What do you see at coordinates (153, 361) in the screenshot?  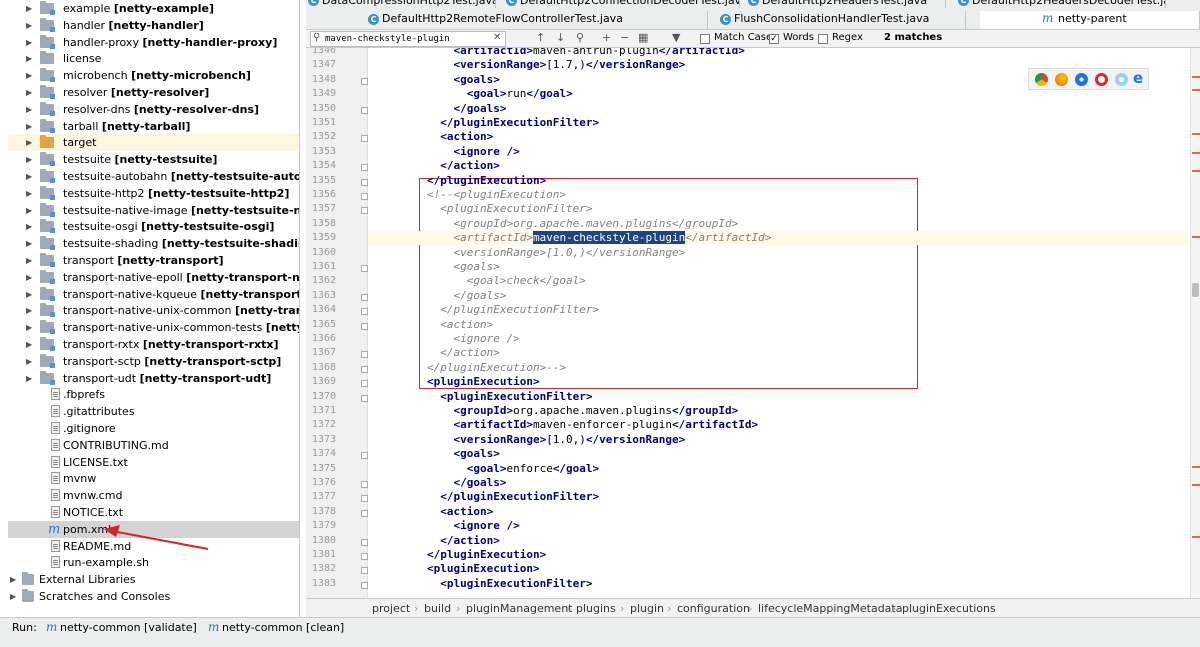 I see `tree-item: ▶ transport-sctp [netty-transport-sctp]` at bounding box center [153, 361].